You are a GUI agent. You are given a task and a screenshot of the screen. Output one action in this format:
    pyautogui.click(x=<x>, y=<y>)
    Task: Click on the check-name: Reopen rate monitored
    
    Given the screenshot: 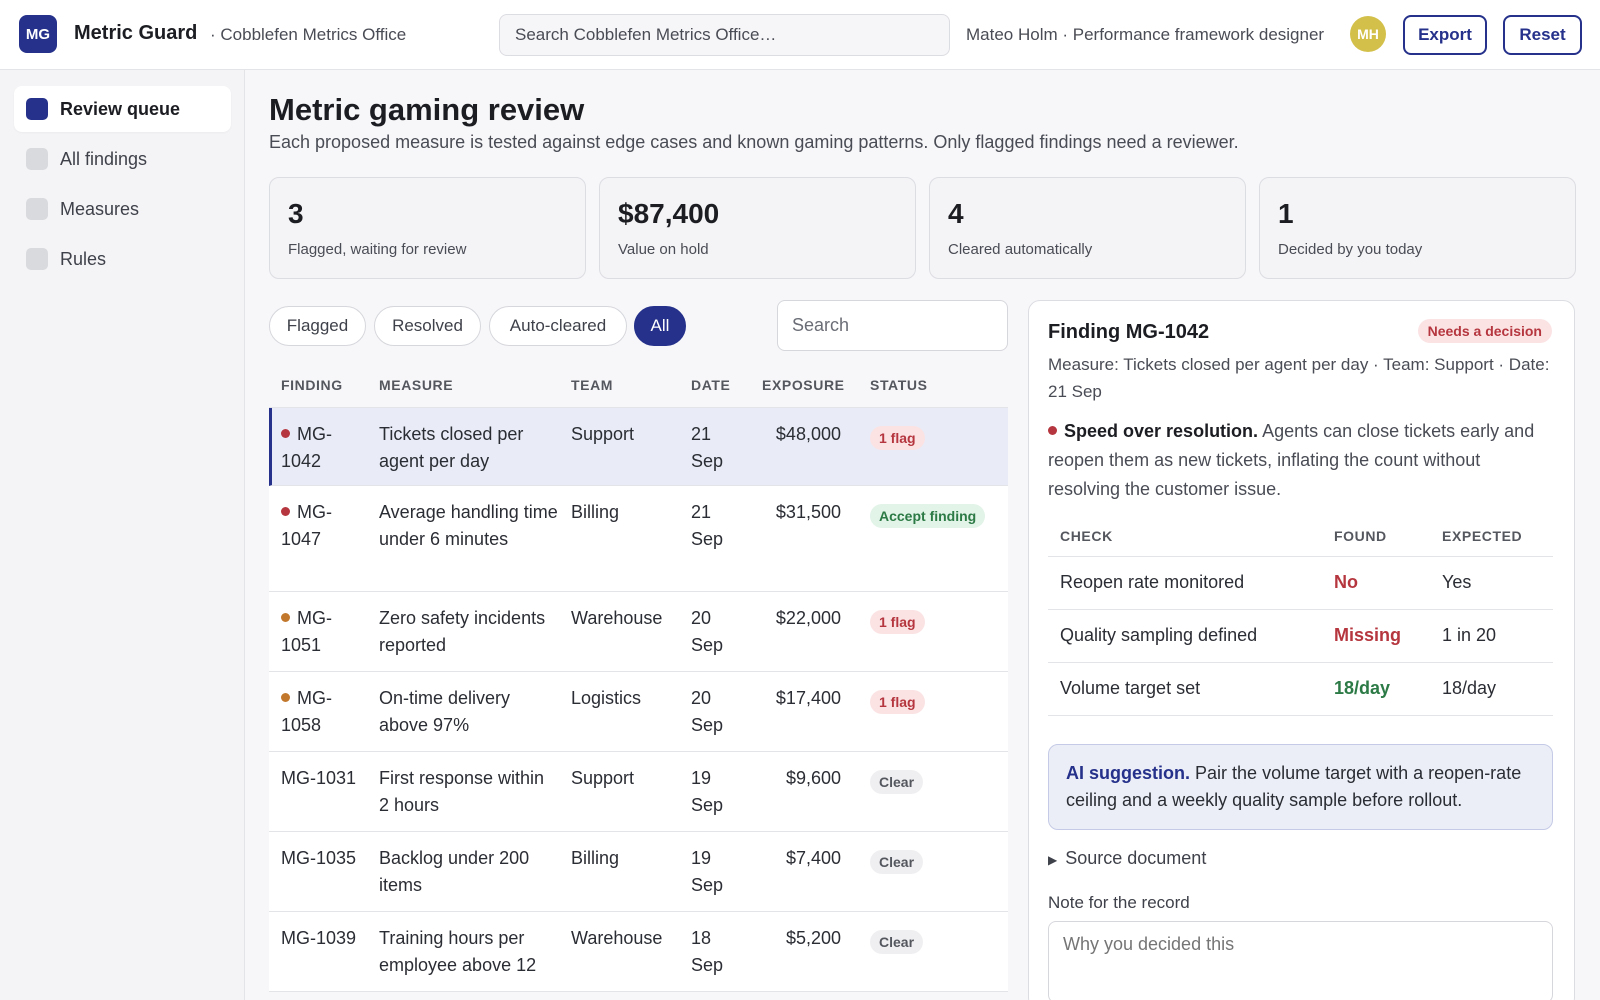 What is the action you would take?
    pyautogui.click(x=1152, y=582)
    